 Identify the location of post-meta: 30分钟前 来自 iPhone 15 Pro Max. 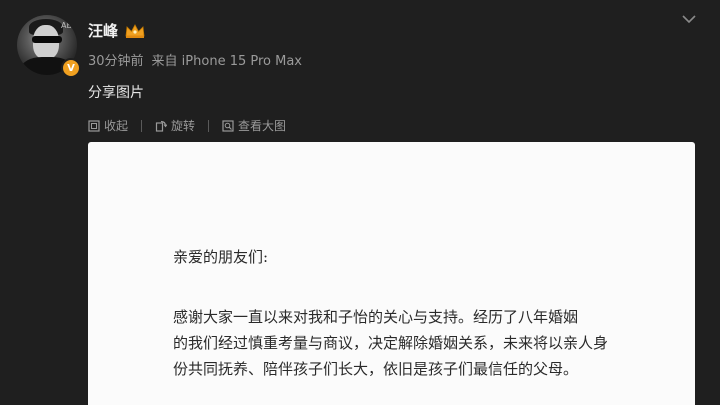
(195, 59).